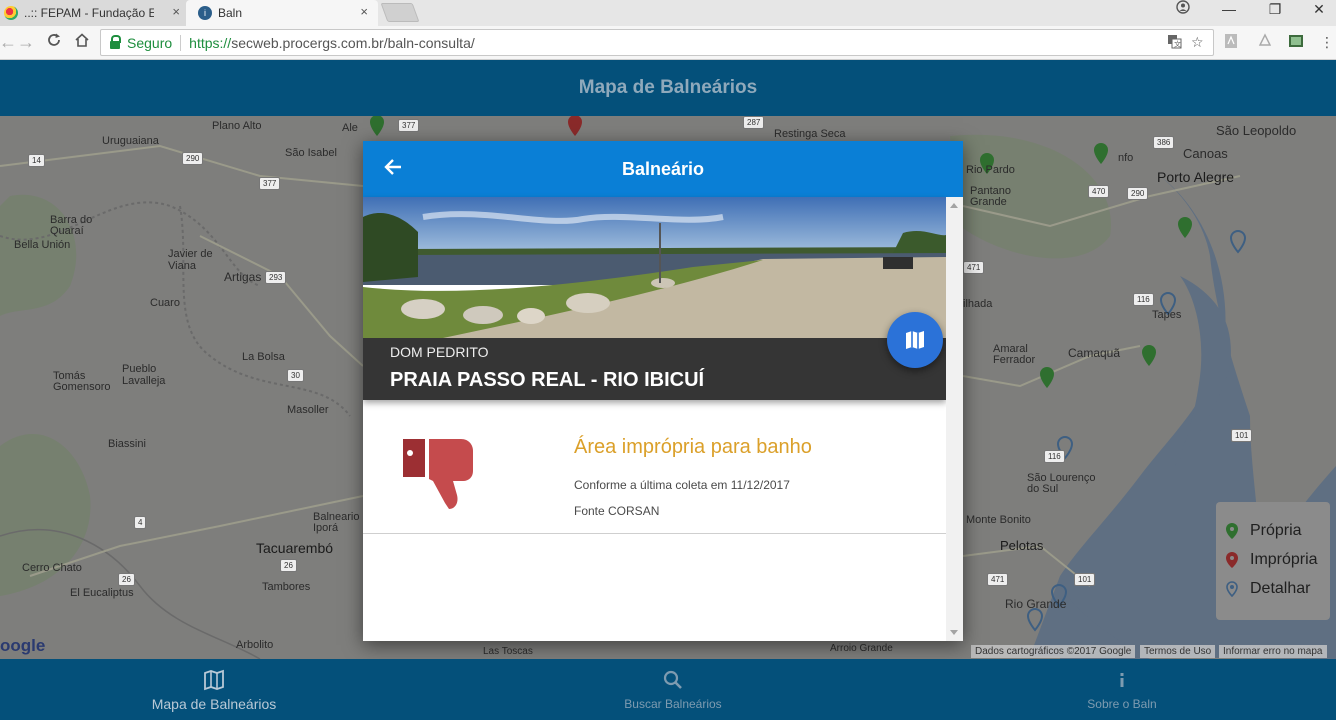  Describe the element at coordinates (205, 13) in the screenshot. I see `baln-favicon-icon: i` at that location.